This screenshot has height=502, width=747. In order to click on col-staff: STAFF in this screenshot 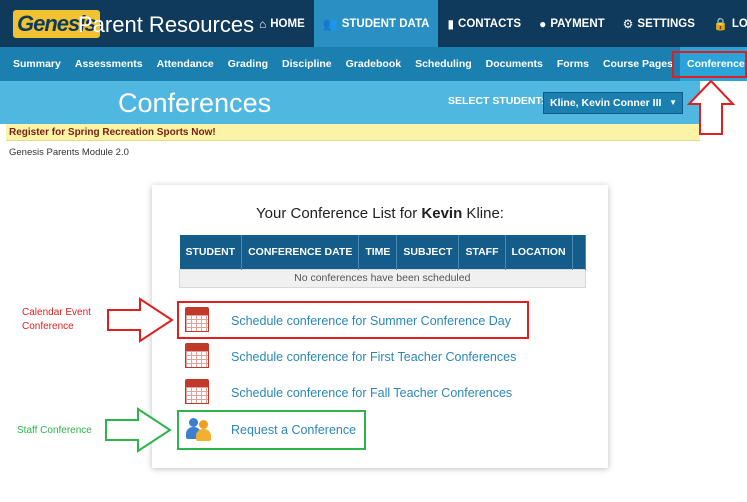, I will do `click(482, 252)`.